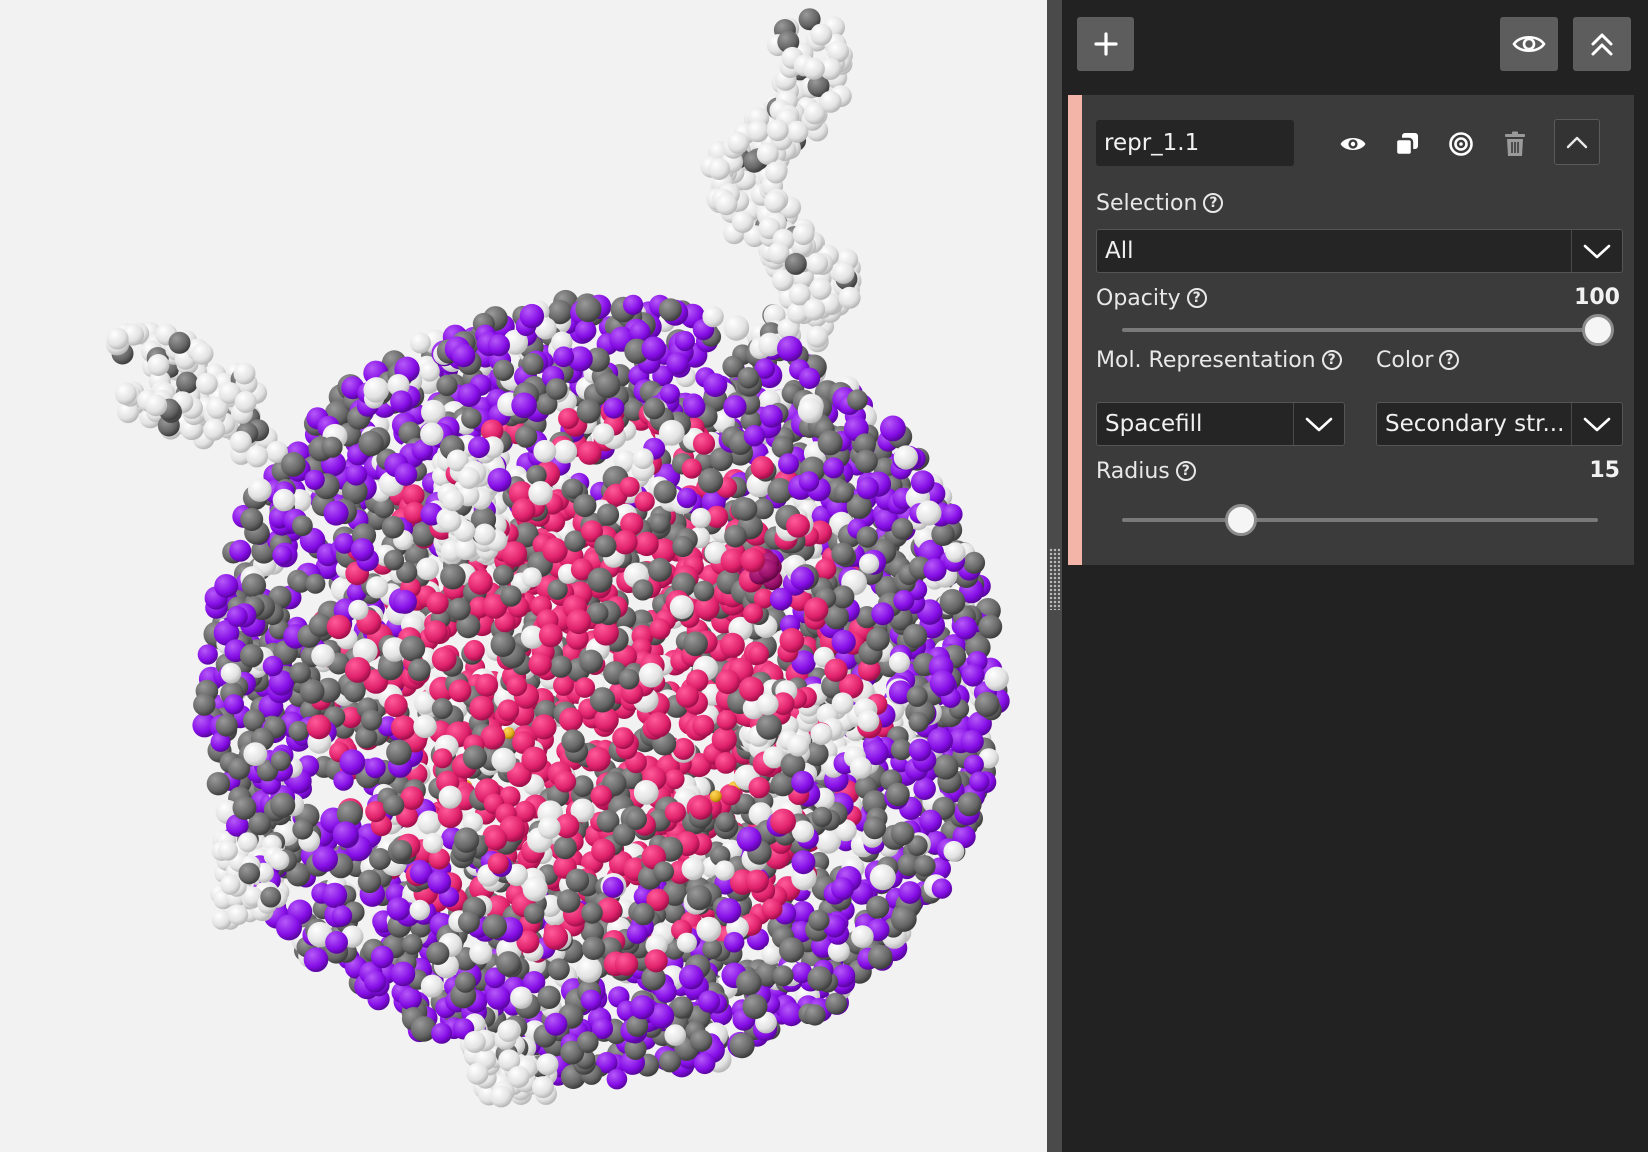 The image size is (1648, 1152). What do you see at coordinates (1195, 143) in the screenshot?
I see `representation-name-input: repr_1.1` at bounding box center [1195, 143].